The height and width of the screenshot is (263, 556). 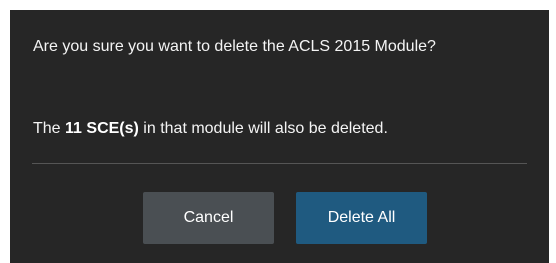 What do you see at coordinates (265, 128) in the screenshot?
I see `detail-suffix: in that module will also be deleted.` at bounding box center [265, 128].